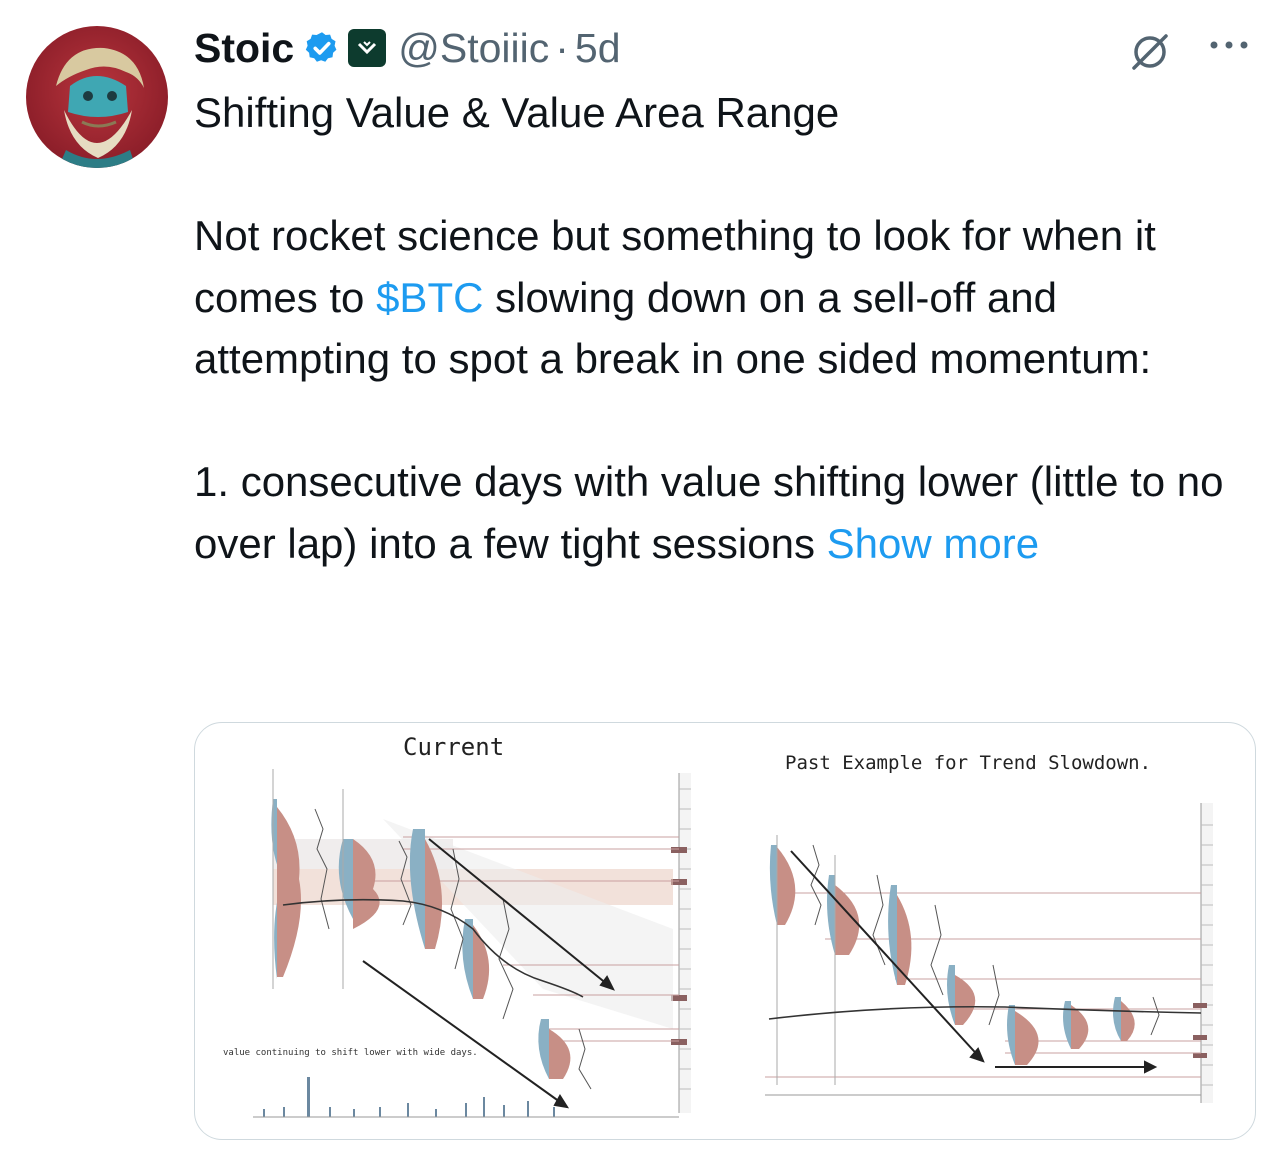 This screenshot has width=1284, height=1160. Describe the element at coordinates (244, 48) in the screenshot. I see `author-name: Stoic` at that location.